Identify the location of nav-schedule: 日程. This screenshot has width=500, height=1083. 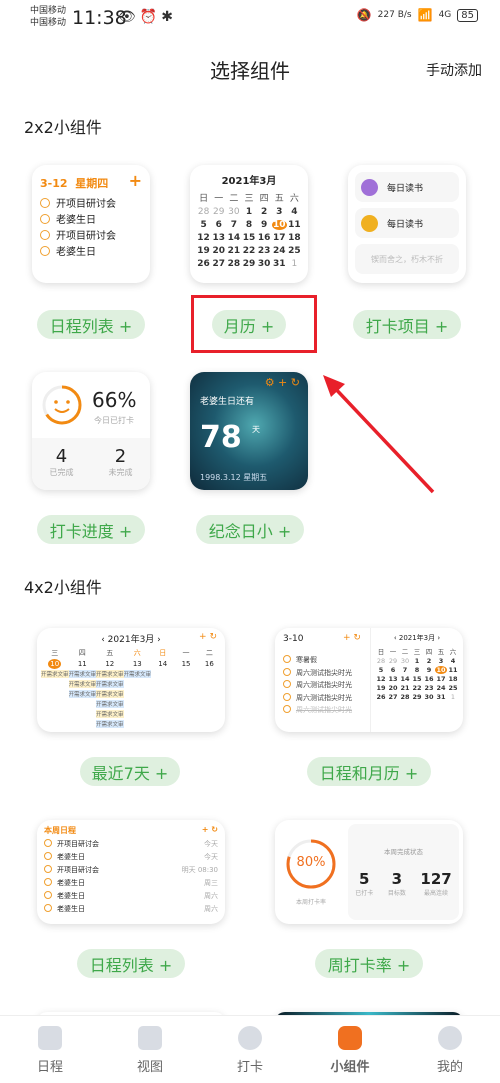
(50, 1049).